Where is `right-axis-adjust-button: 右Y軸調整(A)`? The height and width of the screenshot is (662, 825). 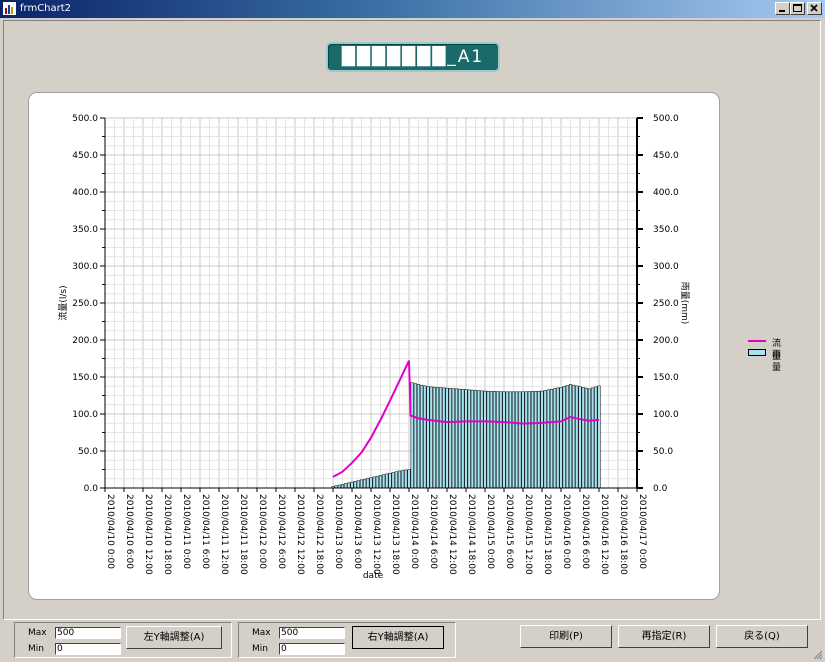 right-axis-adjust-button: 右Y軸調整(A) is located at coordinates (398, 637).